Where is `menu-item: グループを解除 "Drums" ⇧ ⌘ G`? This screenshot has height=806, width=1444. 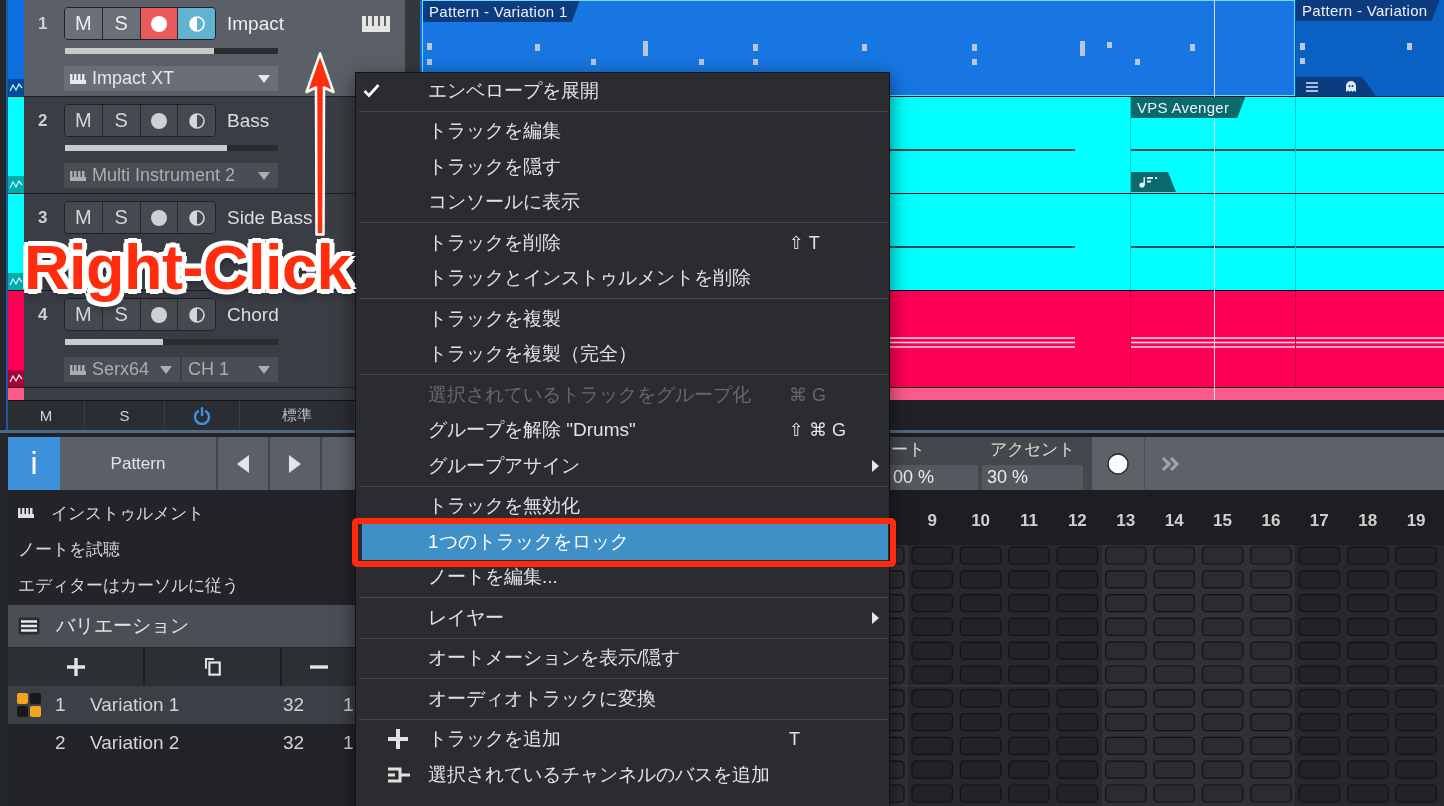
menu-item: グループを解除 "Drums" ⇧ ⌘ G is located at coordinates (625, 430).